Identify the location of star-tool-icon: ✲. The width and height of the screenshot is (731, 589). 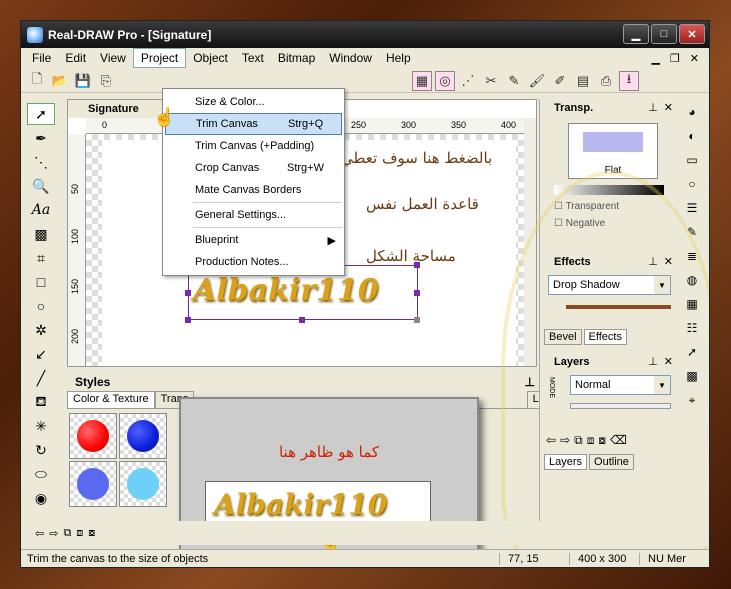
(41, 330).